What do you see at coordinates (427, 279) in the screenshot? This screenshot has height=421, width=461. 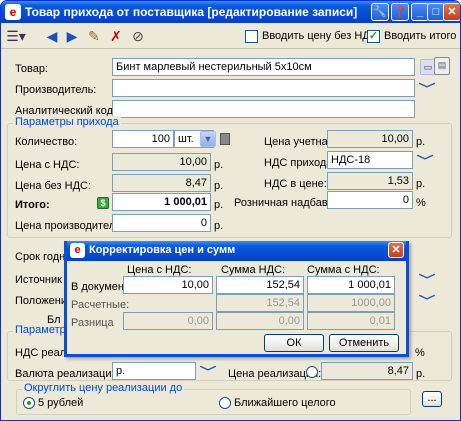 I see `source-chevron-icon: ﹀` at bounding box center [427, 279].